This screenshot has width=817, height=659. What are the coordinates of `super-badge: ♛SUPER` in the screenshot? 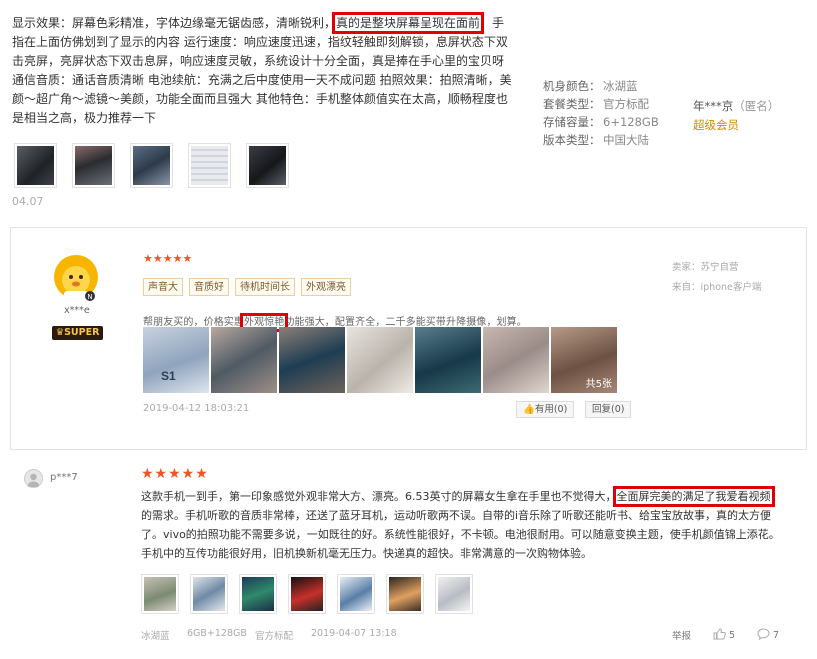 It's located at (77, 333).